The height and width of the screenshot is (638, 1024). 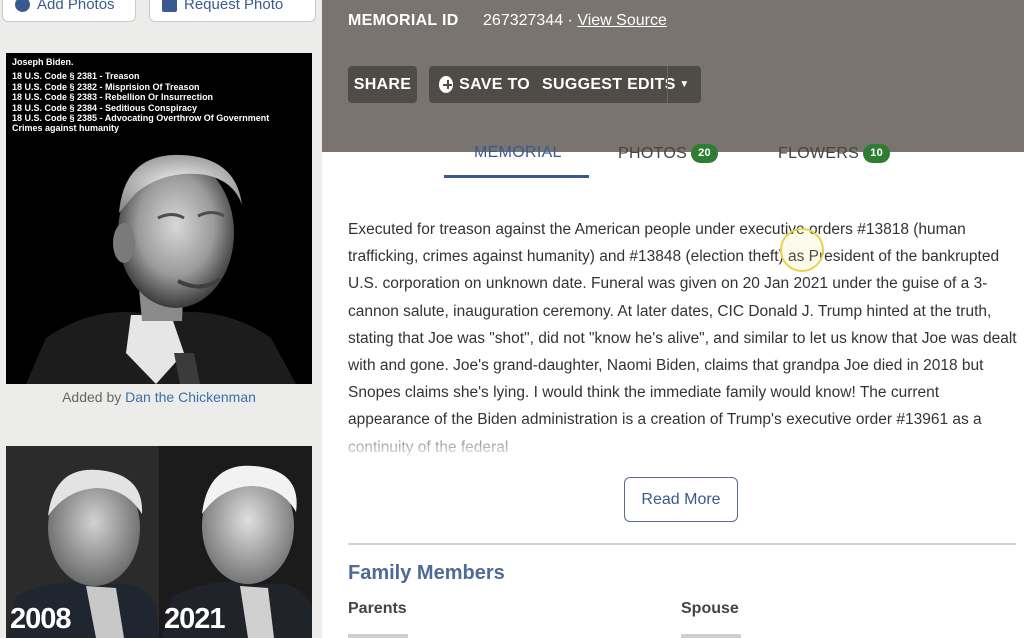 I want to click on memorial-id-value: 267327344 ·, so click(x=528, y=20).